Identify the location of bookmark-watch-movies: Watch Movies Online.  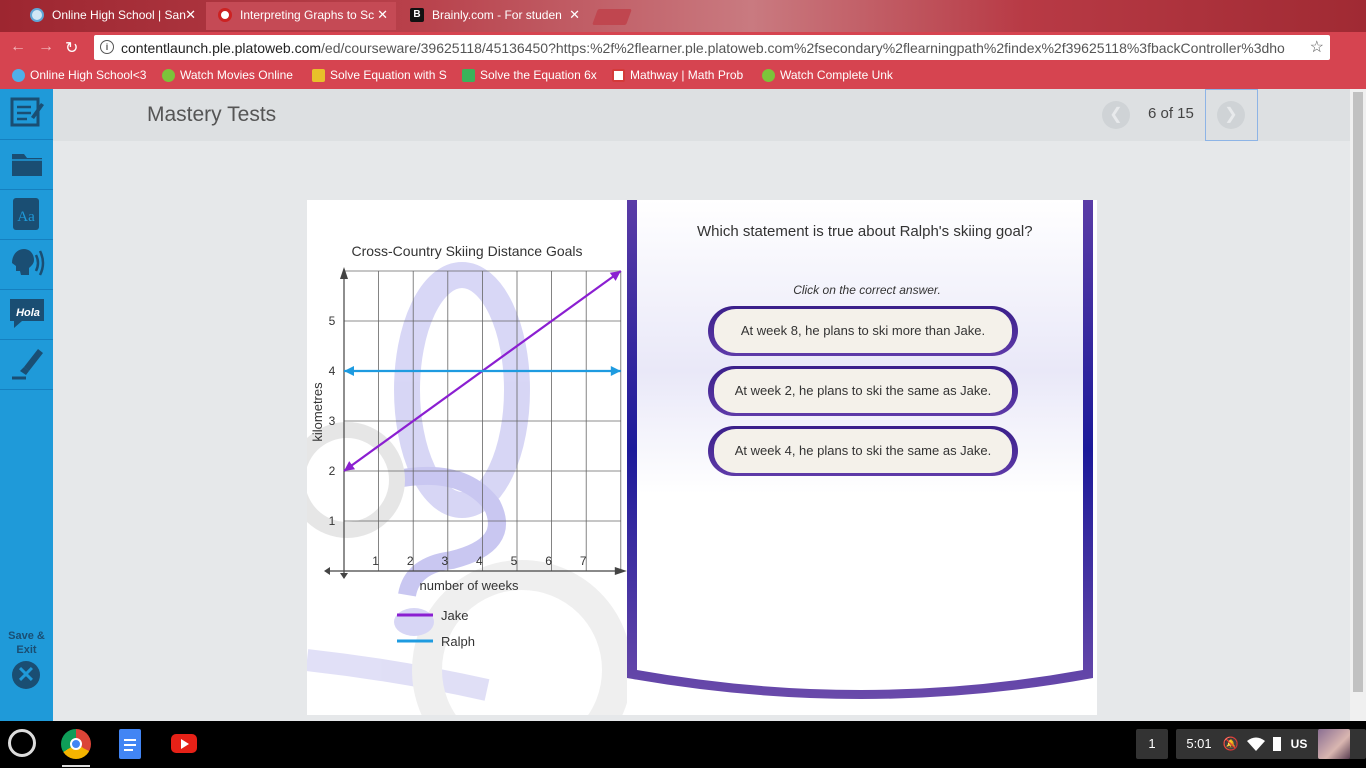
(228, 75).